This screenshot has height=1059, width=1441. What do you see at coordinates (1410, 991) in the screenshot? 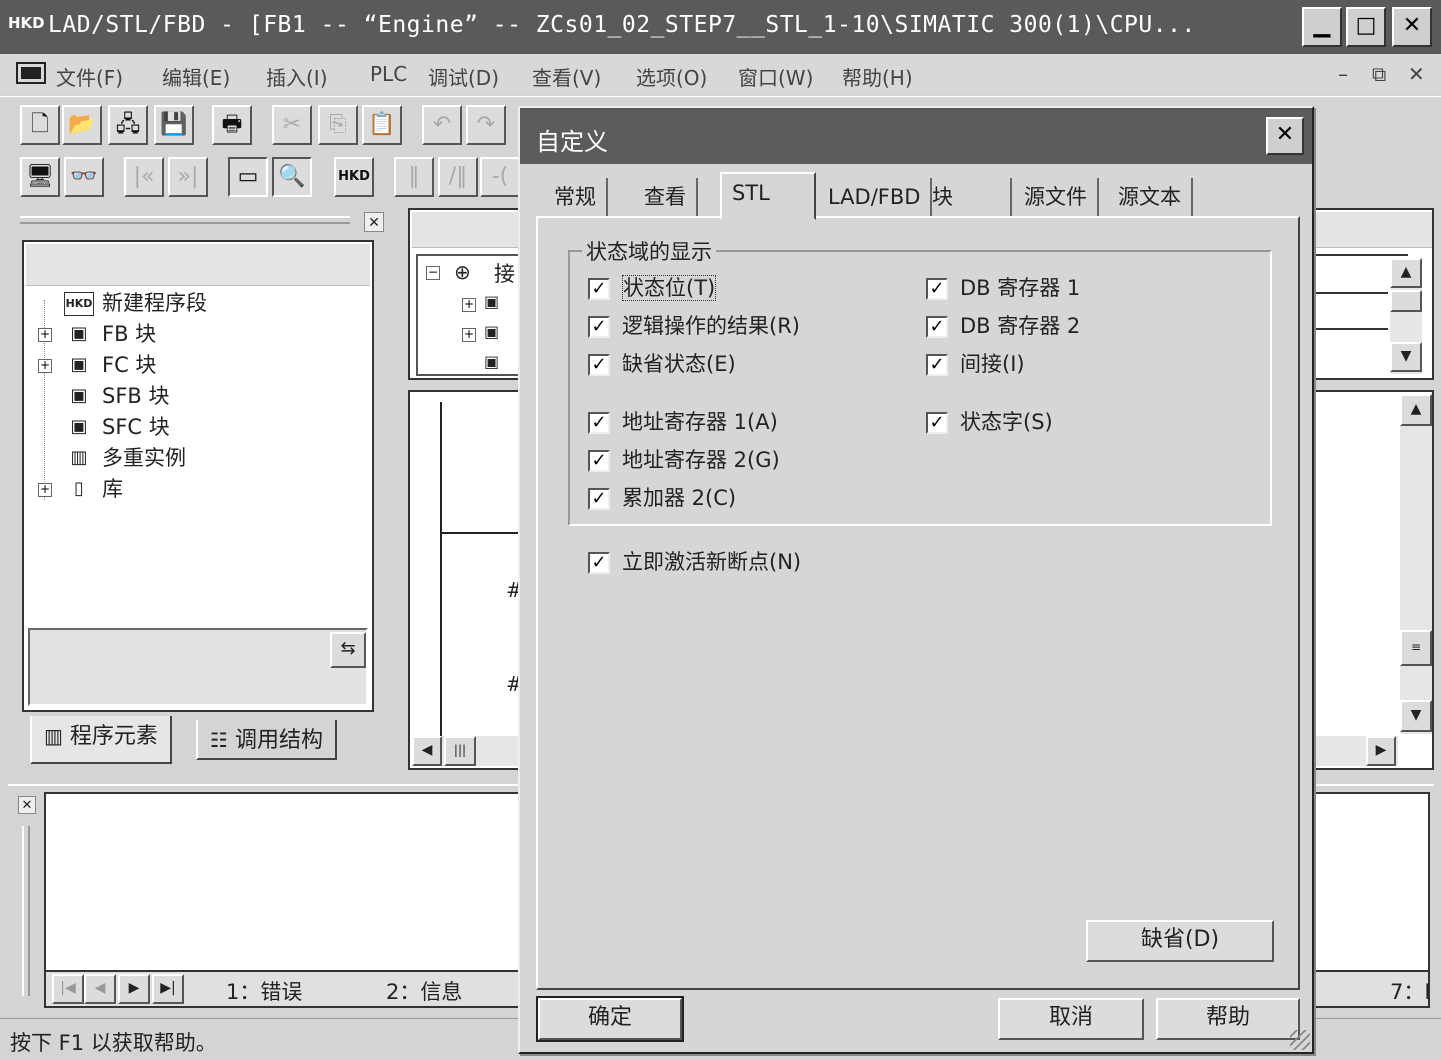
I see `tab-more: 7：I` at bounding box center [1410, 991].